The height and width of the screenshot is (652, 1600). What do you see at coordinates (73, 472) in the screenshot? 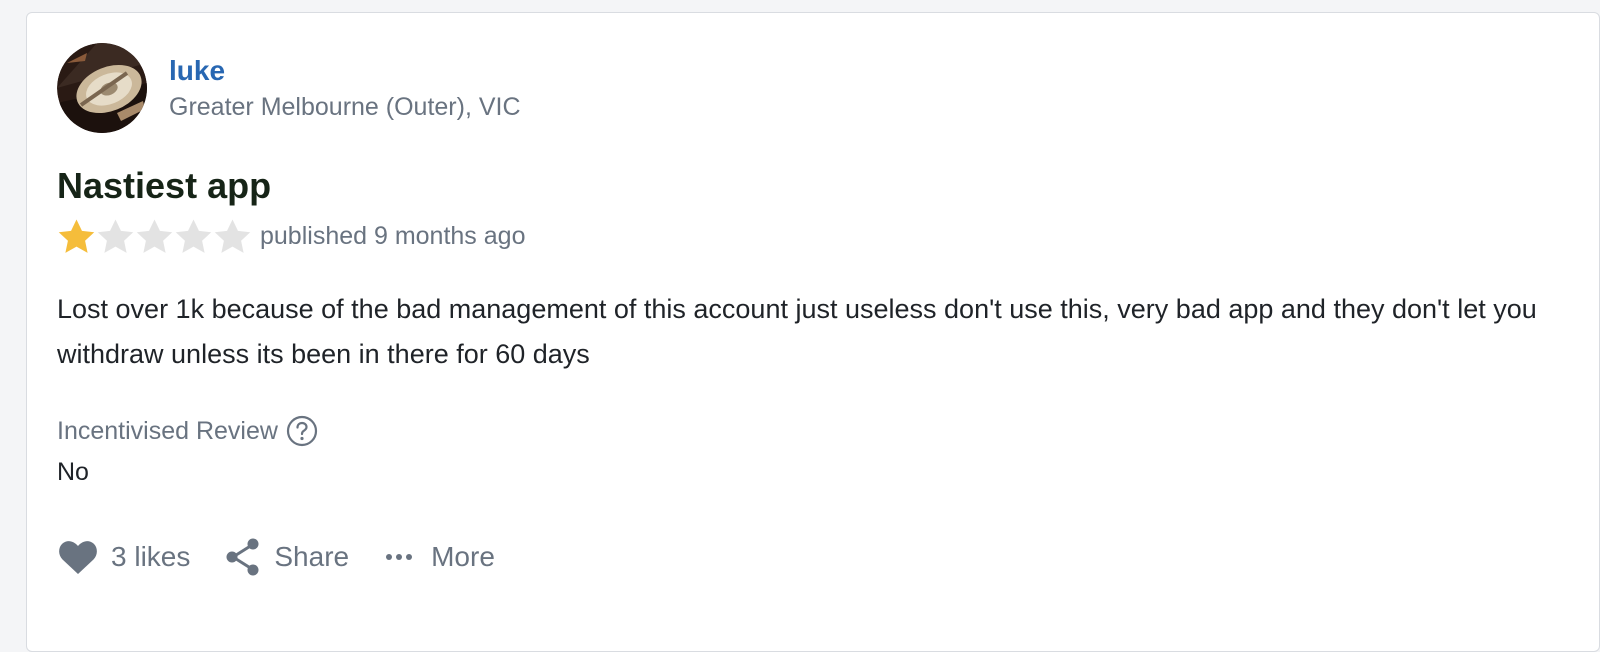
I see `incentivised-review-value: No` at bounding box center [73, 472].